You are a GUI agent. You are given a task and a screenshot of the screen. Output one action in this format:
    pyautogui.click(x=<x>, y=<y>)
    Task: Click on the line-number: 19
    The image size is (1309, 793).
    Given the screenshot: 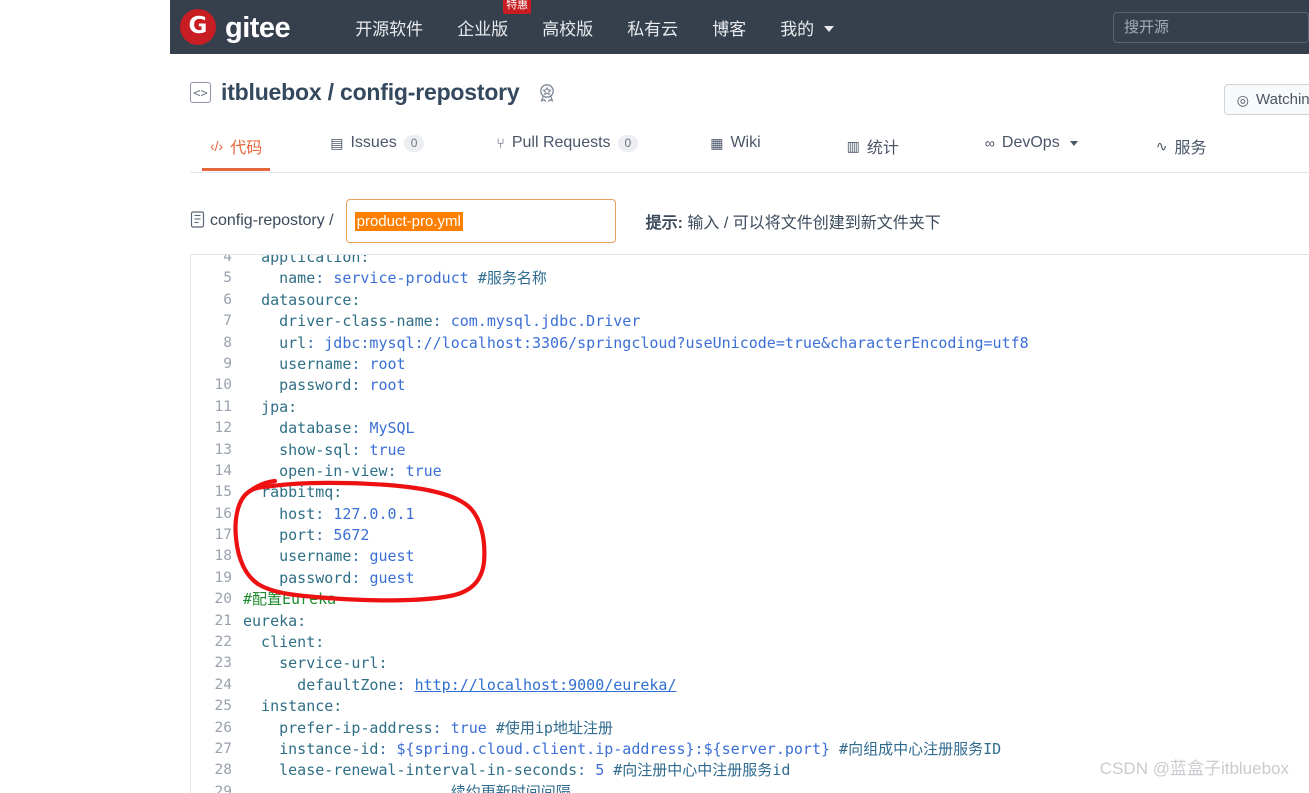 What is the action you would take?
    pyautogui.click(x=223, y=577)
    